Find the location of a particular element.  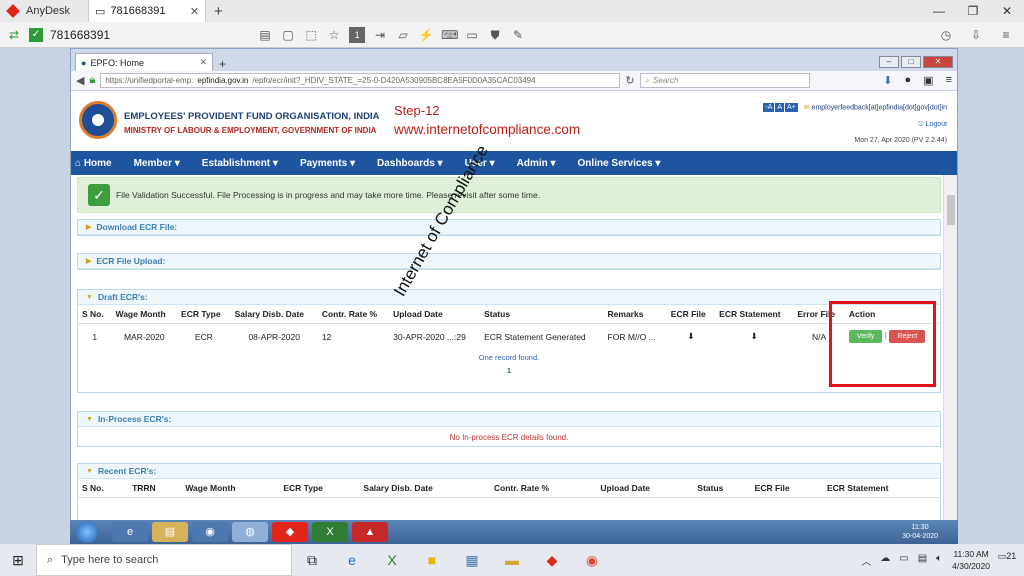

collapse-arrow-icon: ▼ is located at coordinates (89, 419).